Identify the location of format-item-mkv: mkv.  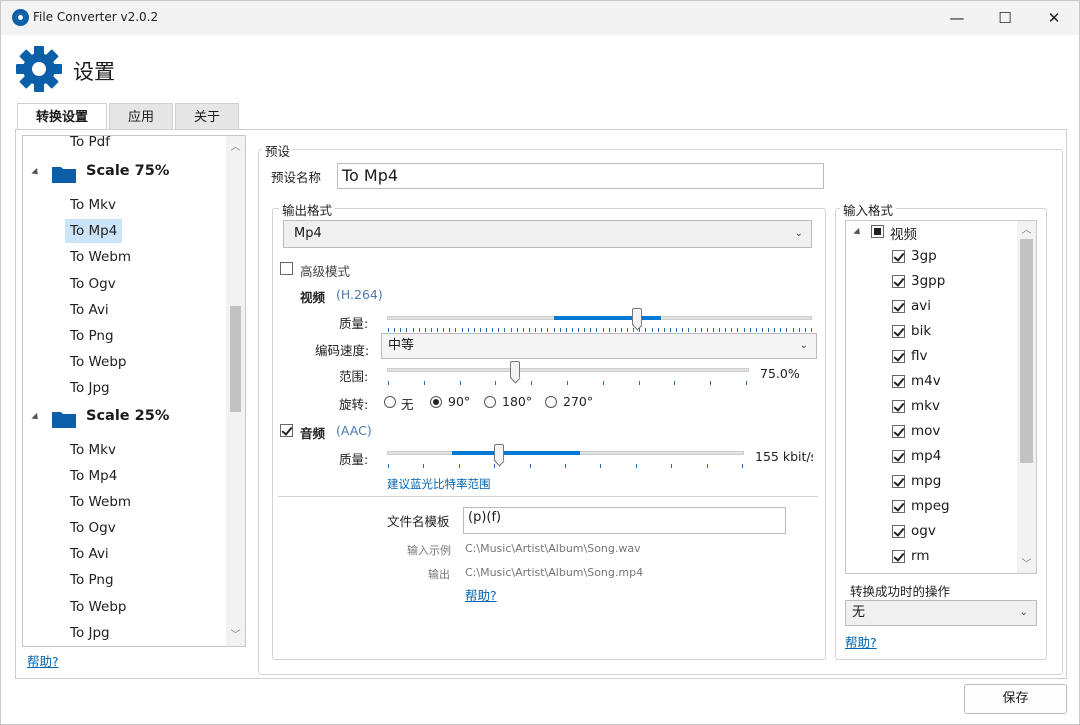
(957, 407).